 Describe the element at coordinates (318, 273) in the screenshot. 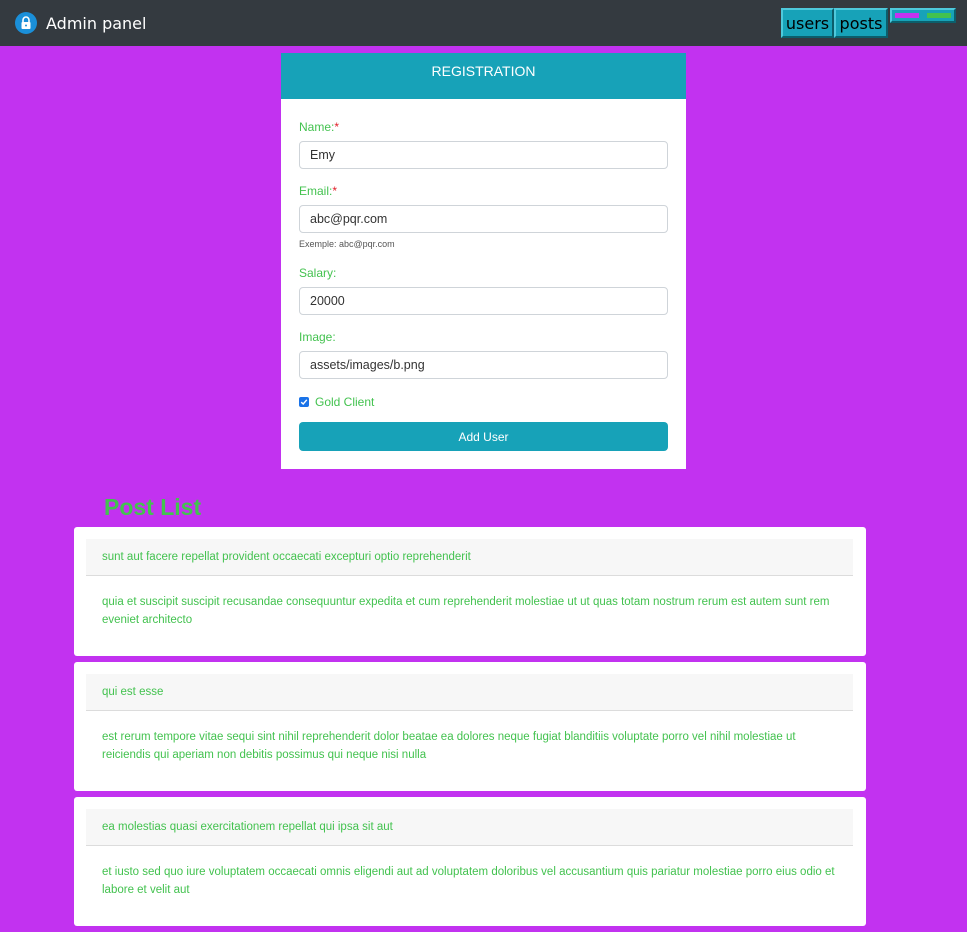

I see `salary-label: Salary:` at that location.